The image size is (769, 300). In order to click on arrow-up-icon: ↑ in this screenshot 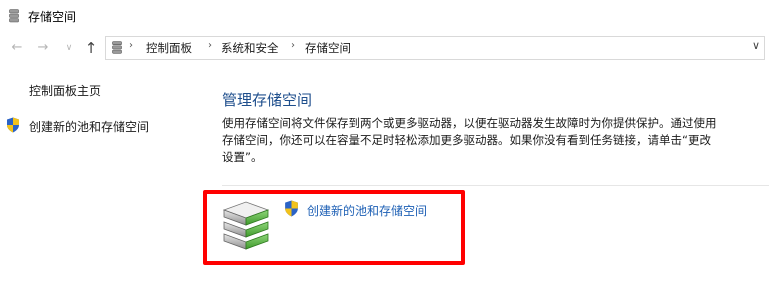, I will do `click(91, 48)`.